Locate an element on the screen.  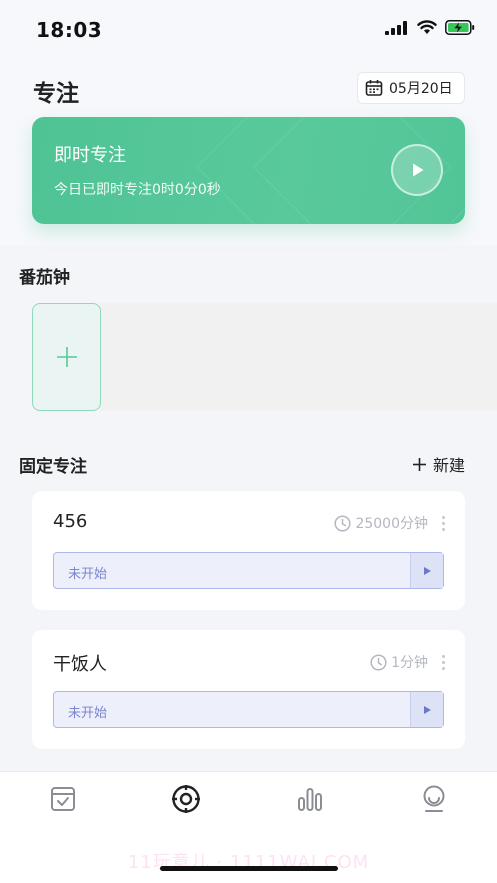
tab-tasks is located at coordinates (63, 799).